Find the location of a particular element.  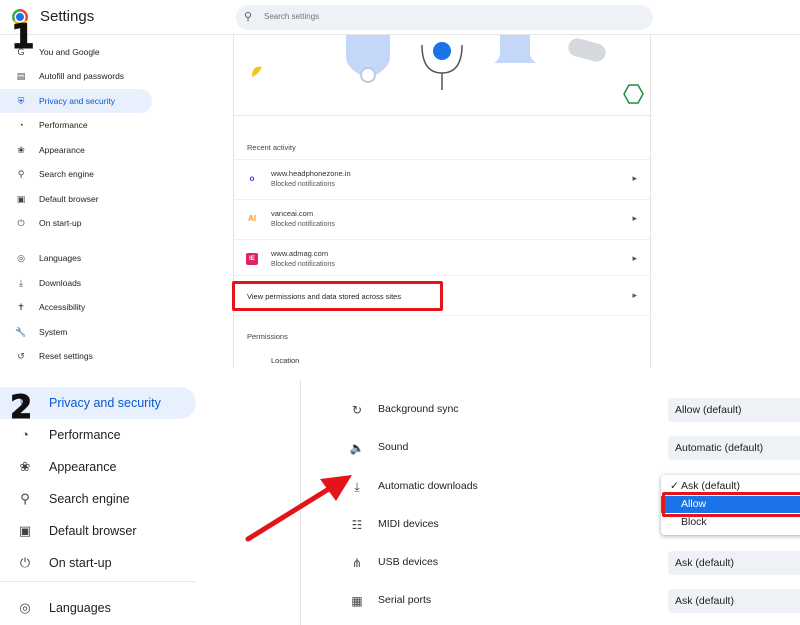

sound-select: Automatic (default) is located at coordinates (734, 448).